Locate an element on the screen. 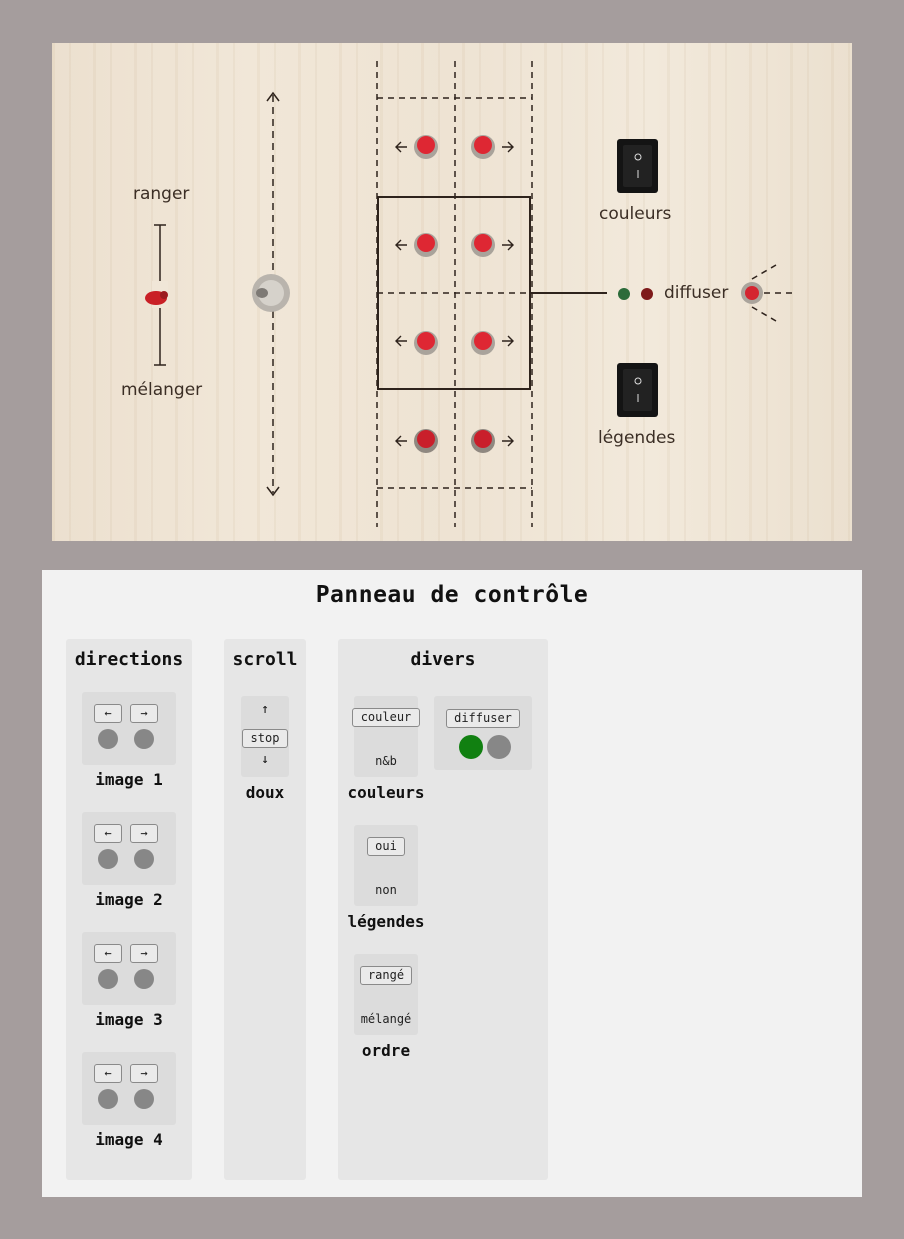 Image resolution: width=904 pixels, height=1239 pixels. scroll-down-arrow-icon: ↓ is located at coordinates (265, 759).